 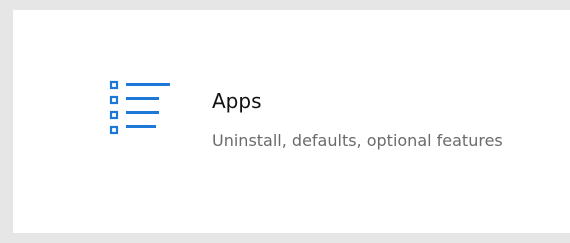 I want to click on tile-description: Uninstall, defaults, optional features, so click(x=357, y=140).